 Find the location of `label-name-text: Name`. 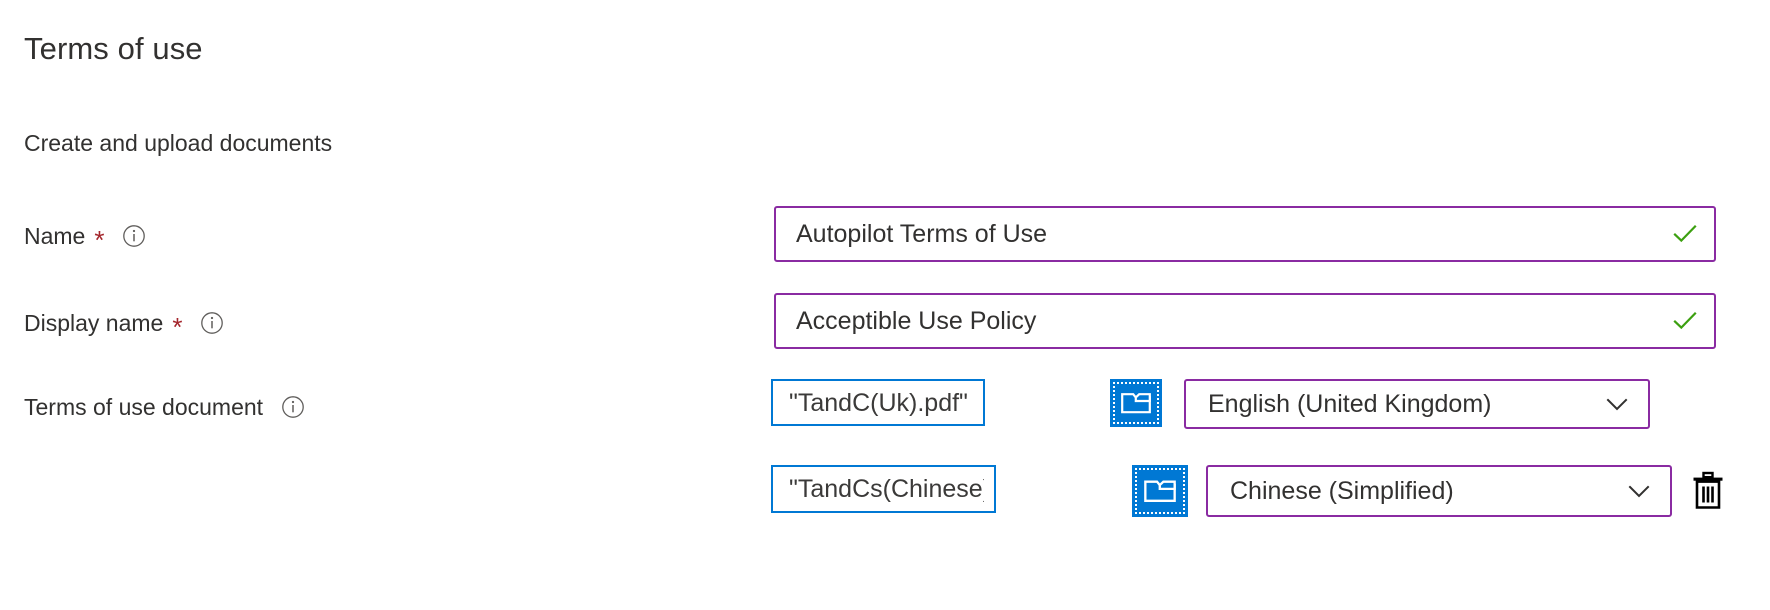

label-name-text: Name is located at coordinates (55, 235).